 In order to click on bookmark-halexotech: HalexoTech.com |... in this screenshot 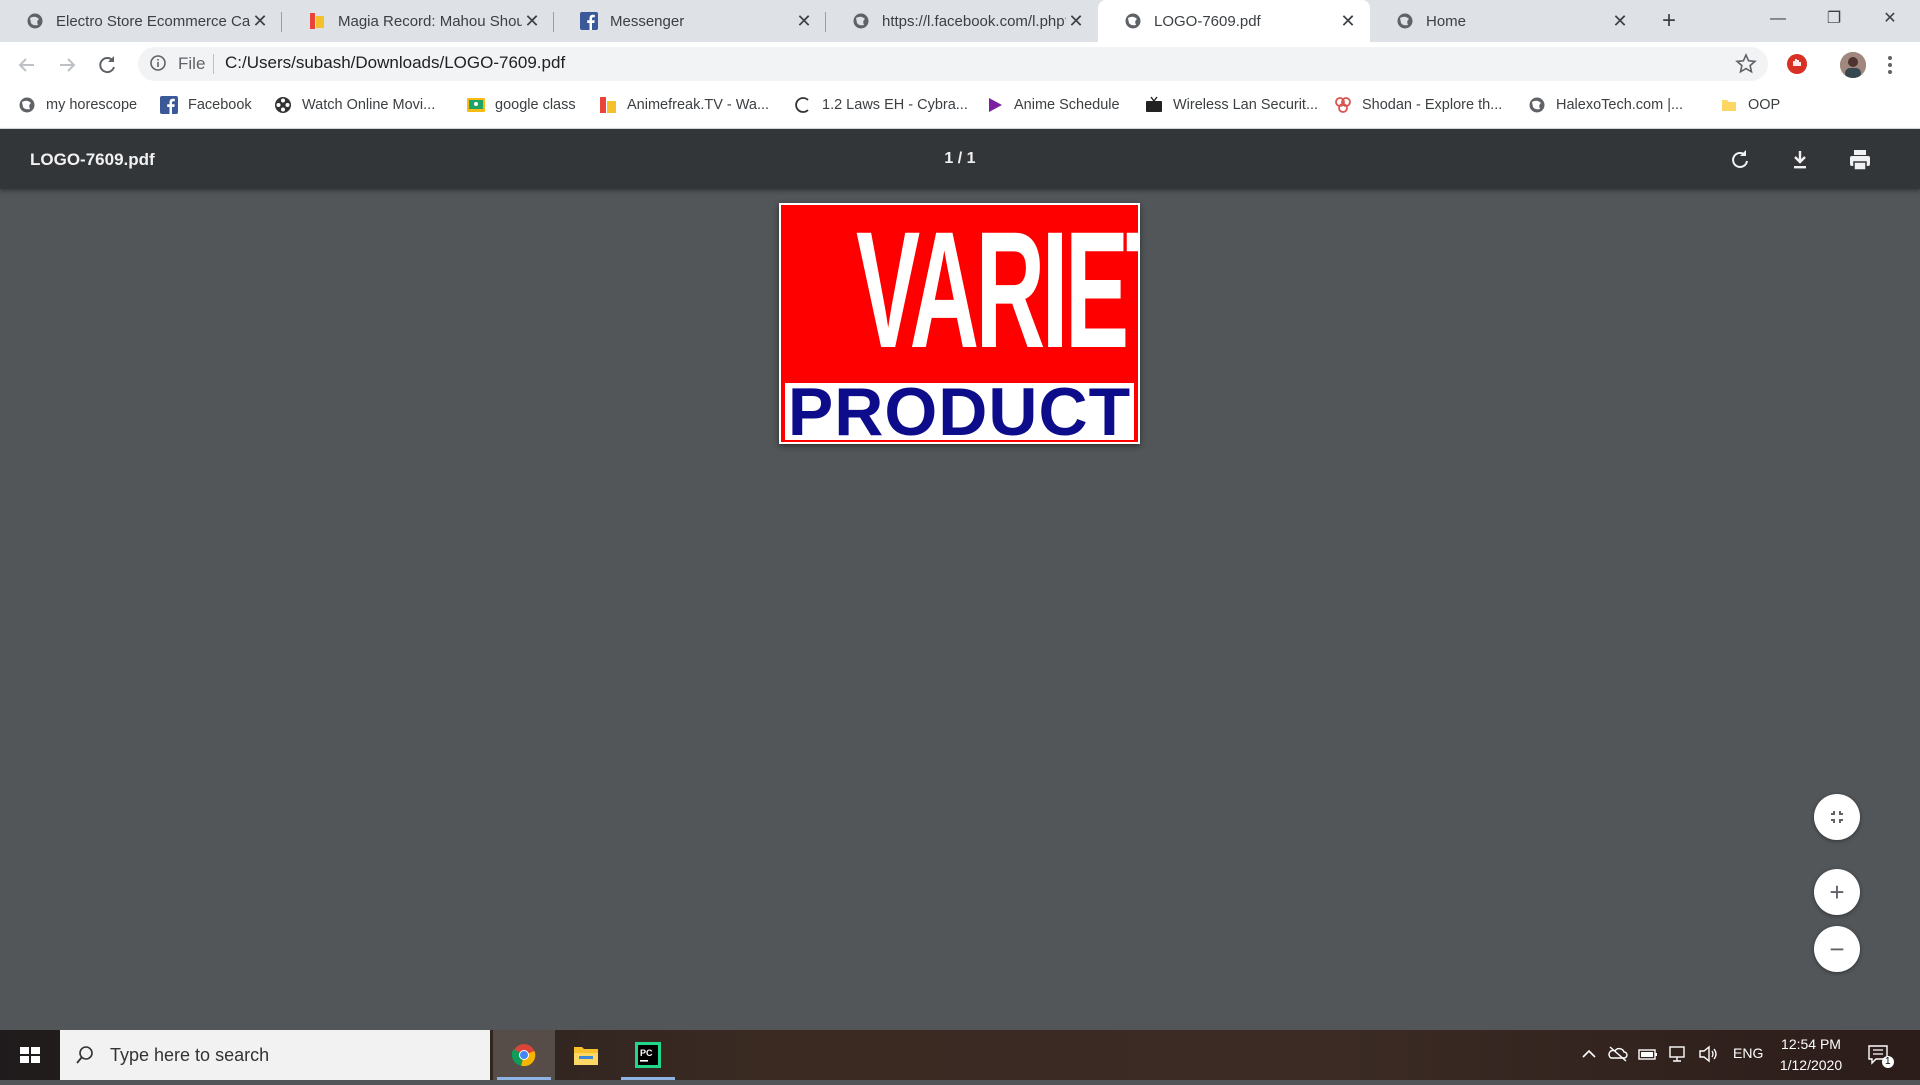, I will do `click(1605, 105)`.